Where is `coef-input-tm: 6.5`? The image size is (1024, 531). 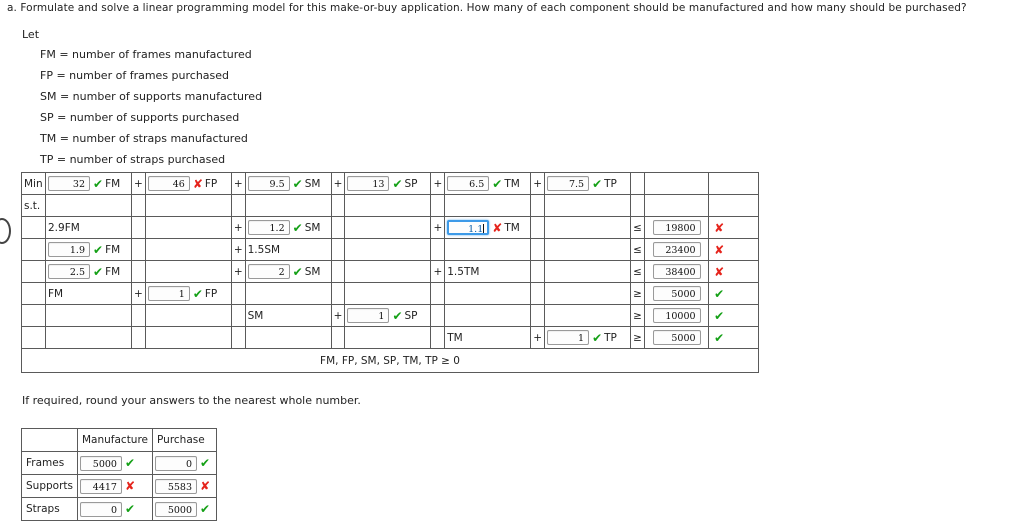
coef-input-tm: 6.5 is located at coordinates (468, 183).